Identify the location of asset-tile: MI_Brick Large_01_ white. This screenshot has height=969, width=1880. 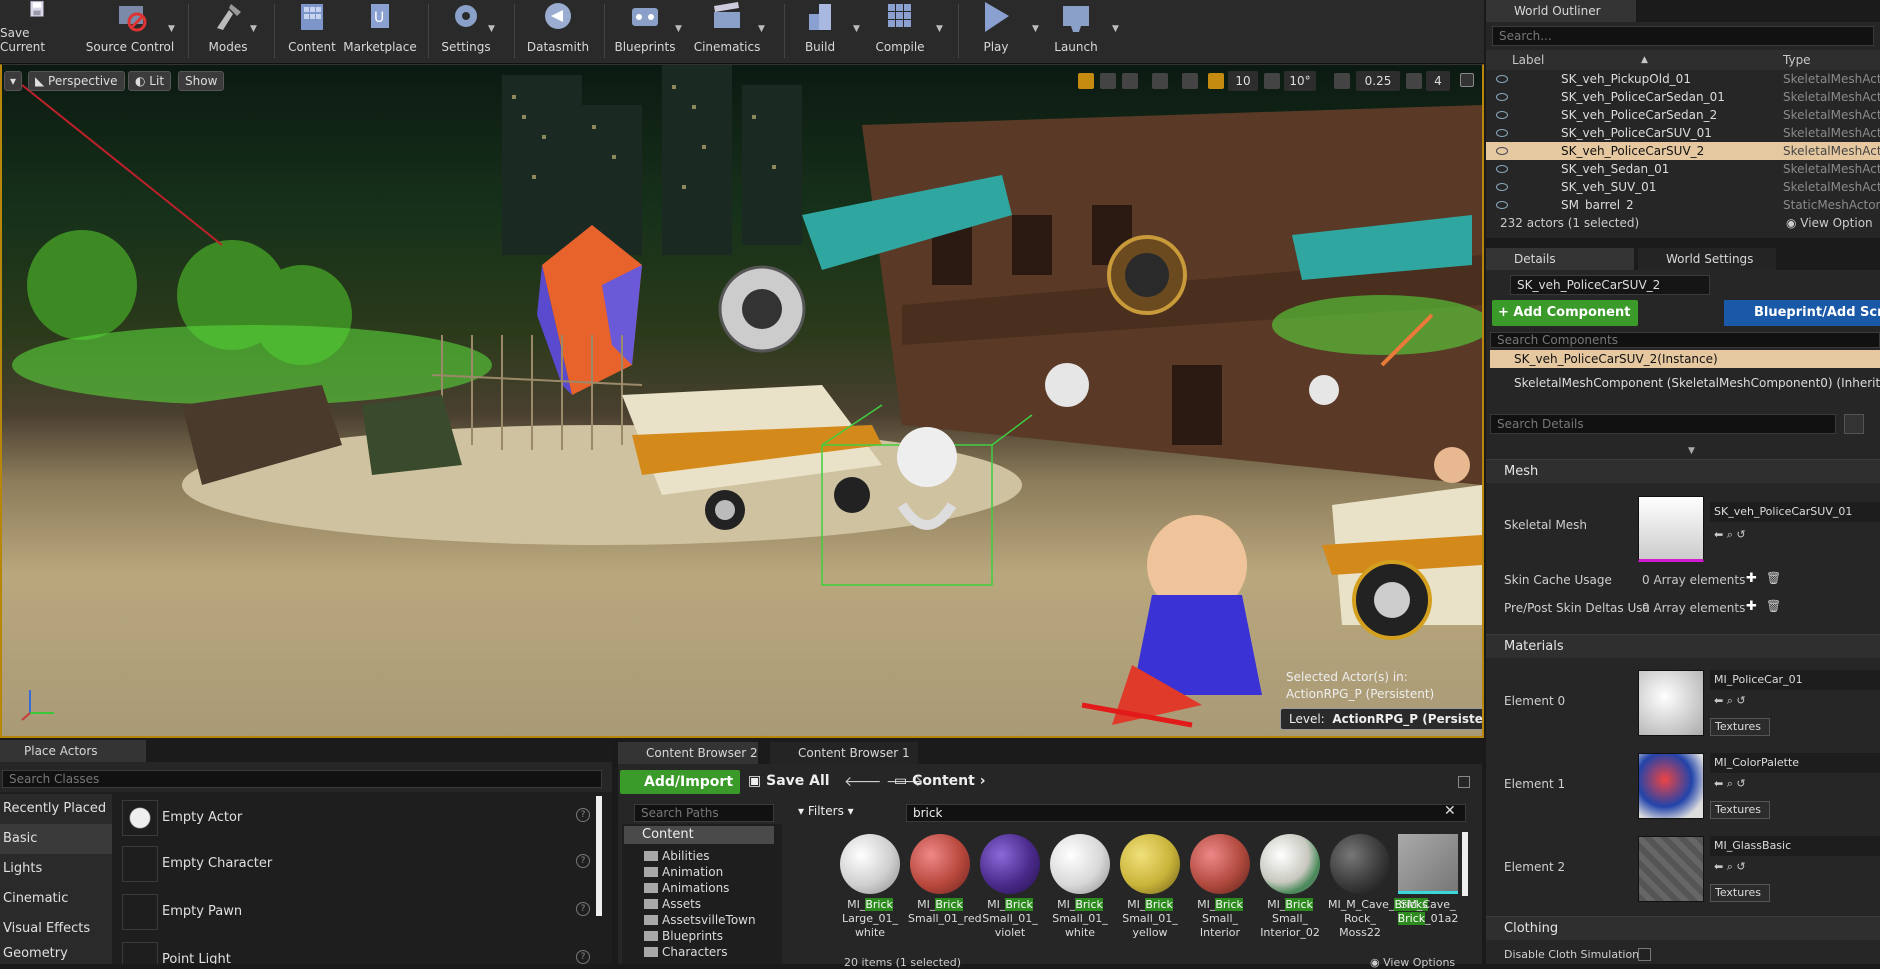
(870, 899).